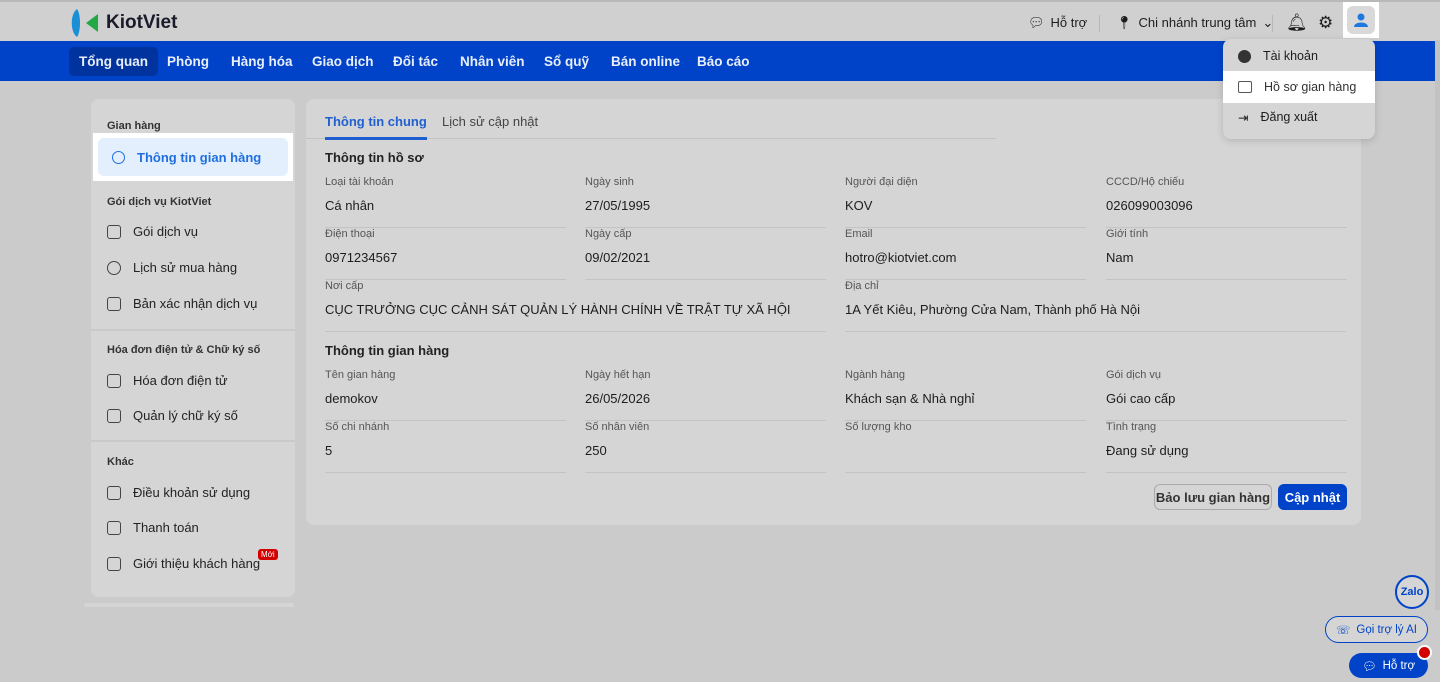 This screenshot has height=682, width=1440. What do you see at coordinates (1131, 427) in the screenshot?
I see `field-label: Tình trạng` at bounding box center [1131, 427].